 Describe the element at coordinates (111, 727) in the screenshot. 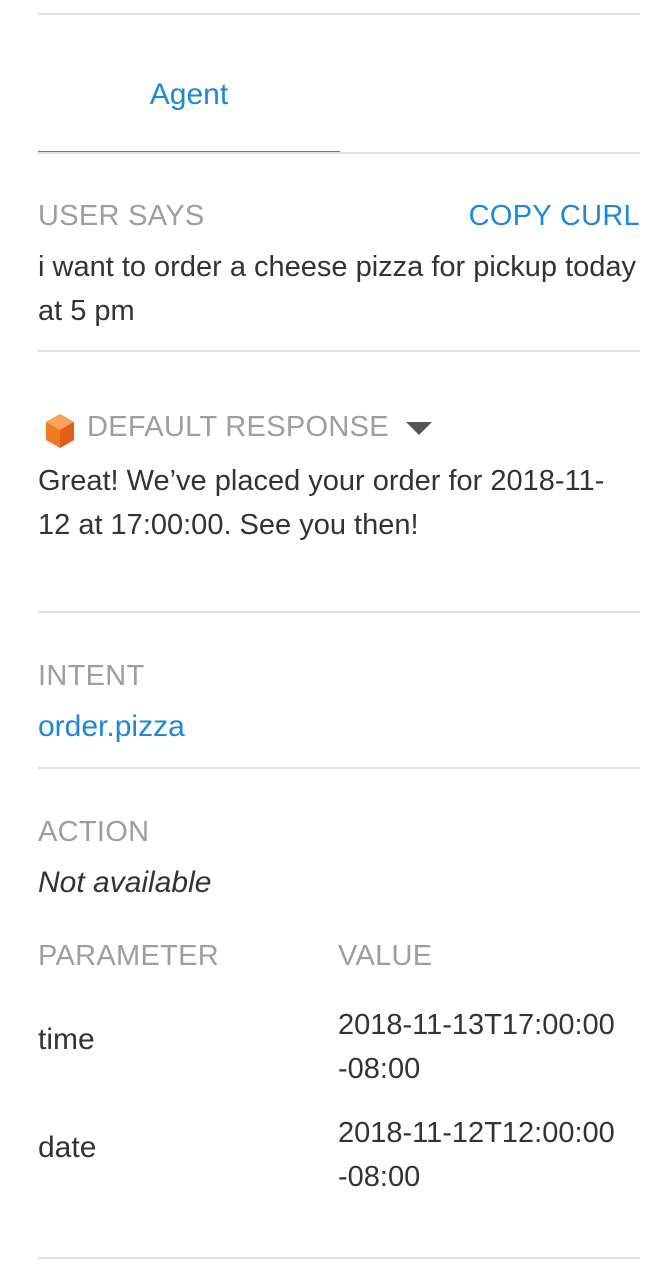

I see `intent-link: order.pizza` at that location.